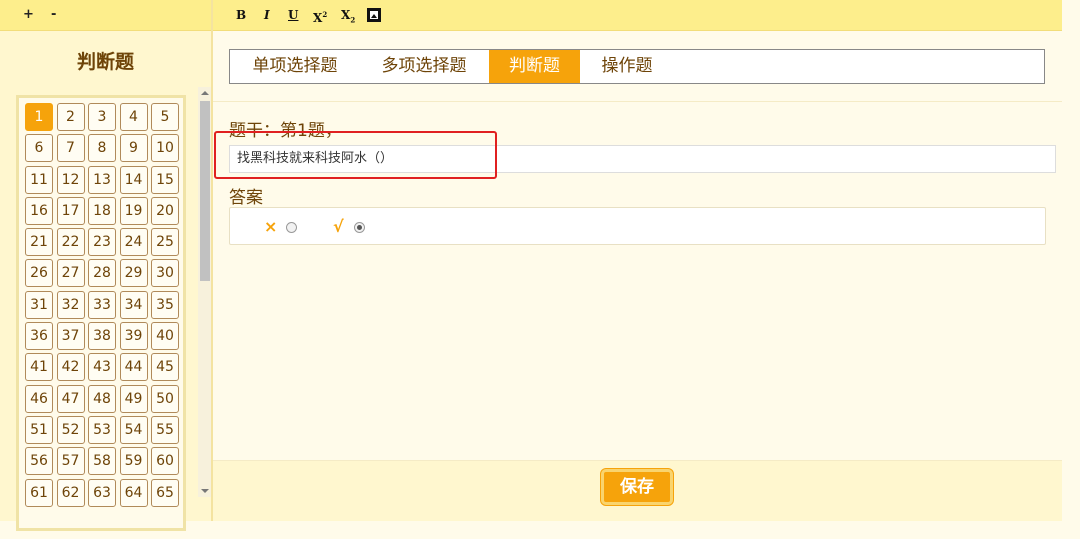 The height and width of the screenshot is (539, 1080). What do you see at coordinates (424, 66) in the screenshot?
I see `tab-multi-choice: 多项选择题` at bounding box center [424, 66].